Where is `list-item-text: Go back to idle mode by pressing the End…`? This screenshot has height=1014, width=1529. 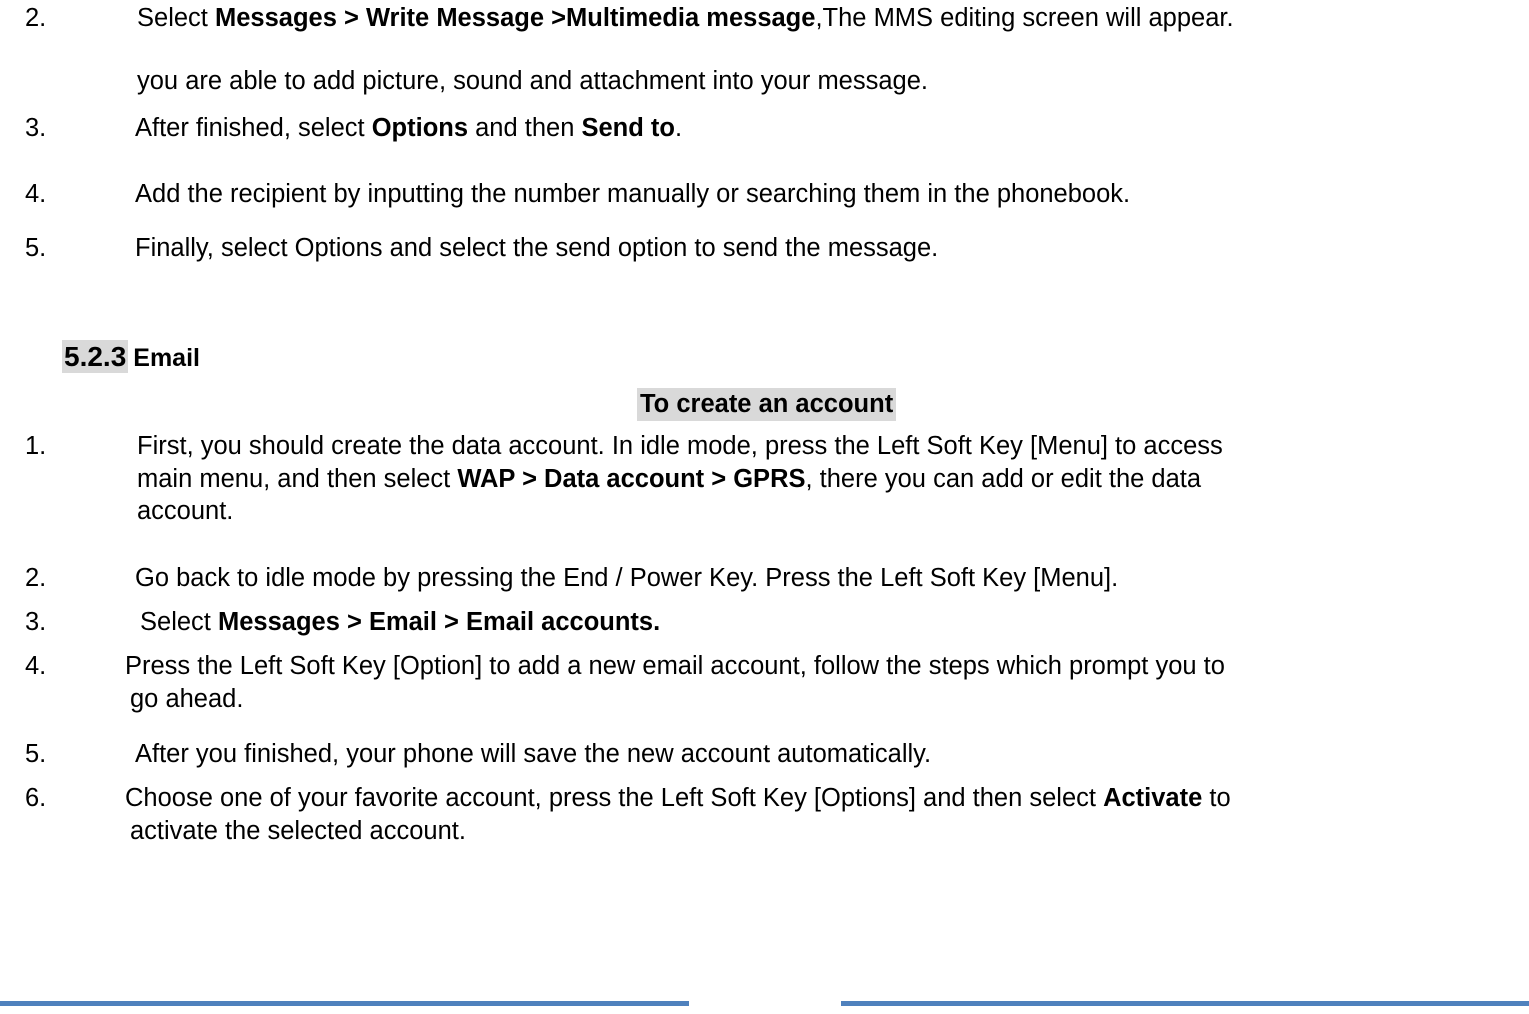 list-item-text: Go back to idle mode by pressing the End… is located at coordinates (830, 578).